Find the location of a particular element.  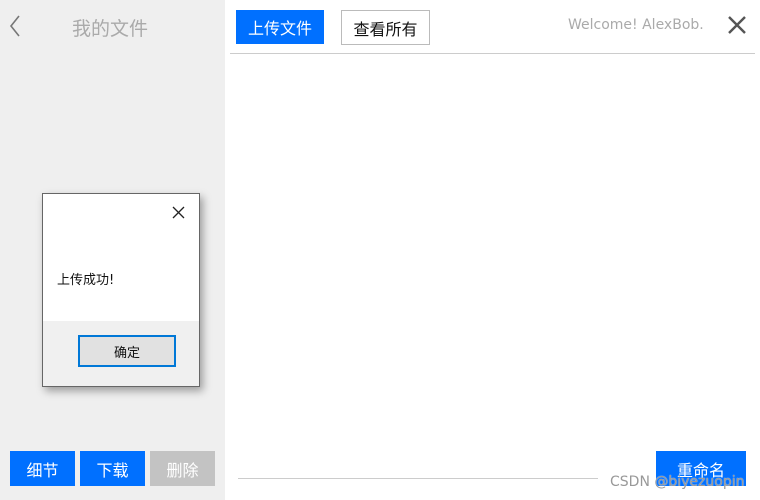

dialog-message: 上传成功! is located at coordinates (86, 280).